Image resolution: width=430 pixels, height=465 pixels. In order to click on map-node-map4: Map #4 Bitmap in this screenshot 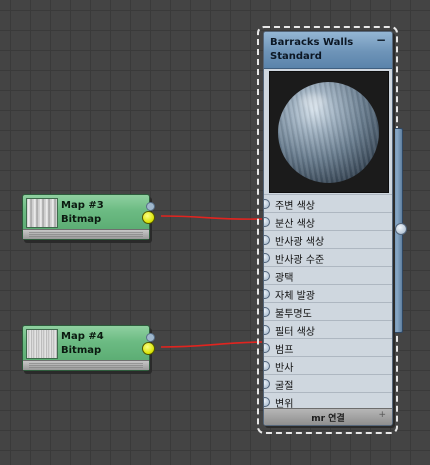, I will do `click(88, 348)`.